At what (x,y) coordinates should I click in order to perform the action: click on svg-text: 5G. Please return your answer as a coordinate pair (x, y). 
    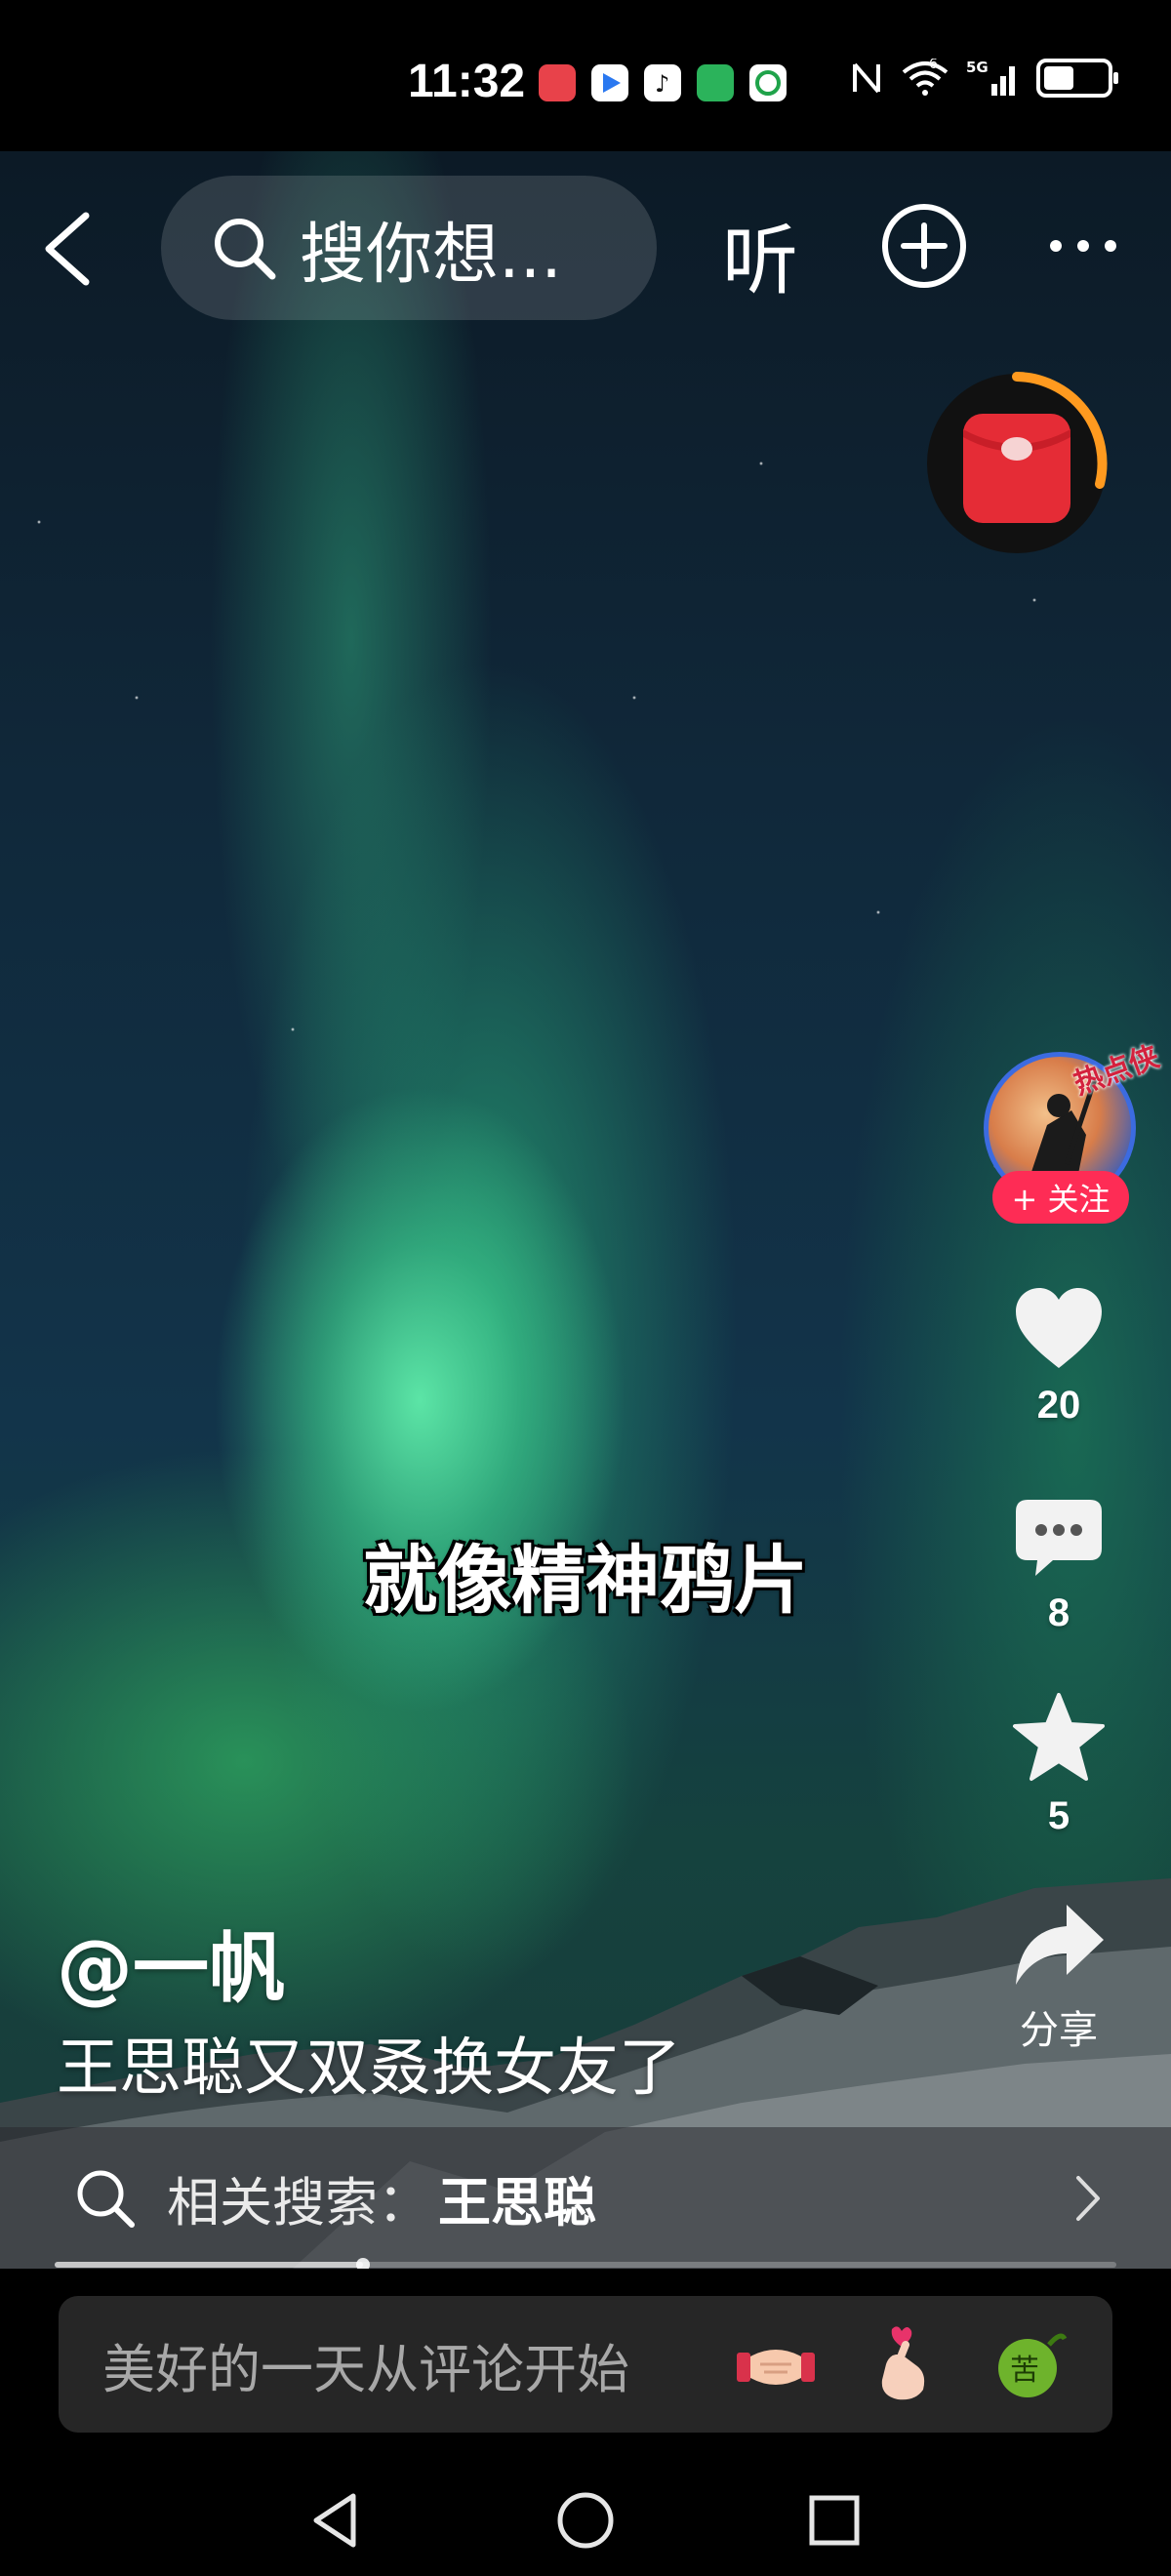
    Looking at the image, I should click on (977, 67).